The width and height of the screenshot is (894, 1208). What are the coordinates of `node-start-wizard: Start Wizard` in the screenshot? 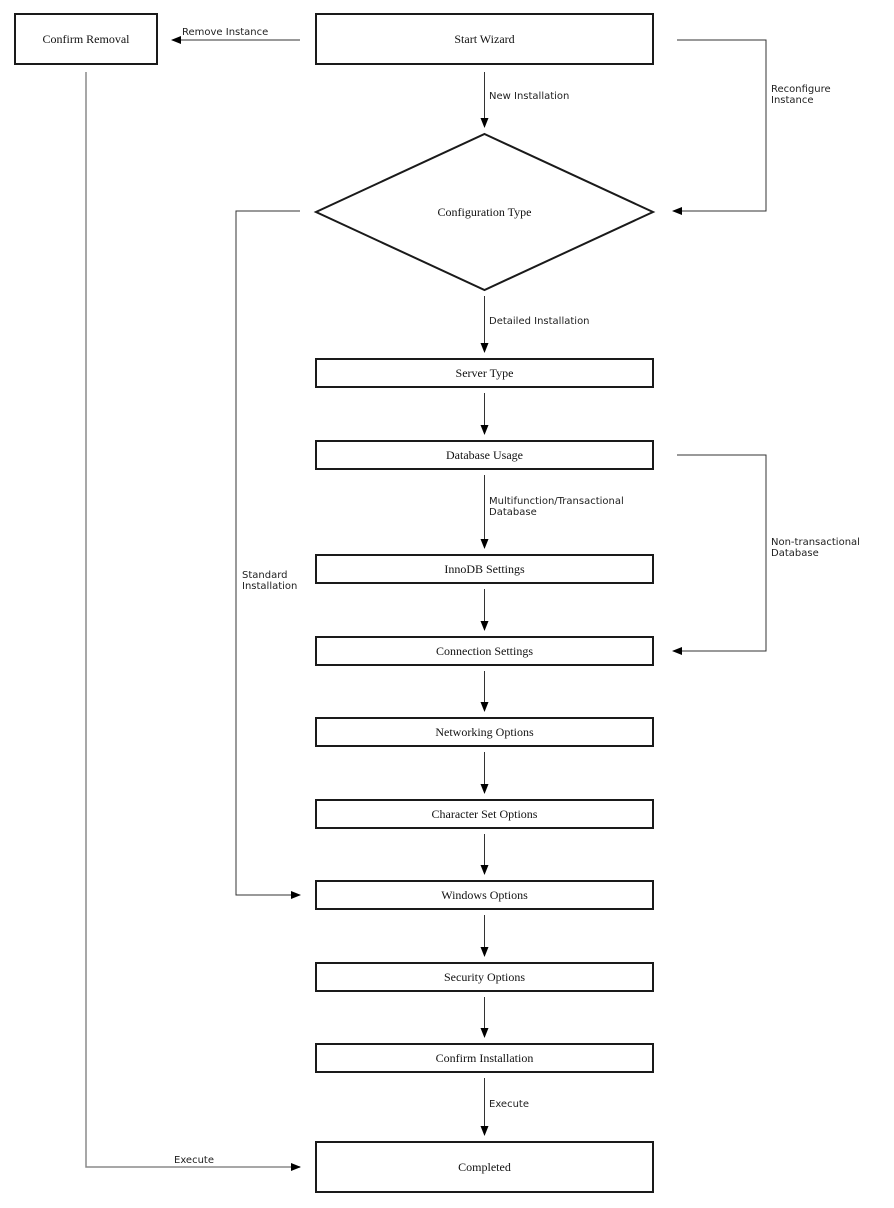 It's located at (484, 39).